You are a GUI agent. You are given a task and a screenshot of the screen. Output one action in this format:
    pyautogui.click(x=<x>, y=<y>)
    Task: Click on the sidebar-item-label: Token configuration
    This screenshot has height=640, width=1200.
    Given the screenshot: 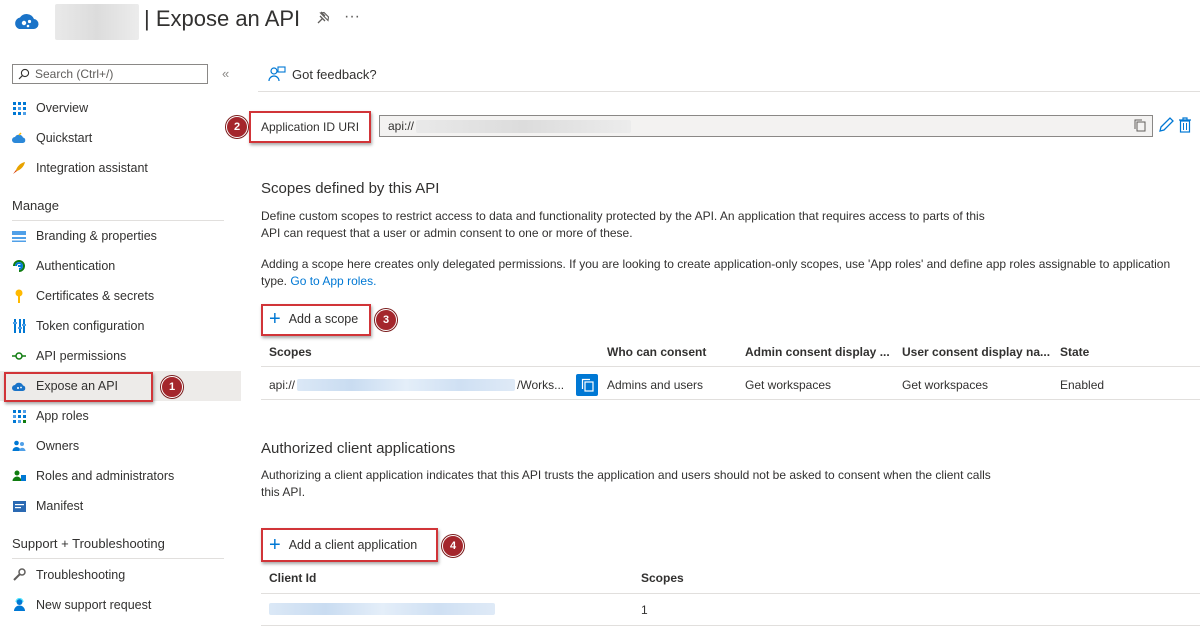 What is the action you would take?
    pyautogui.click(x=90, y=326)
    